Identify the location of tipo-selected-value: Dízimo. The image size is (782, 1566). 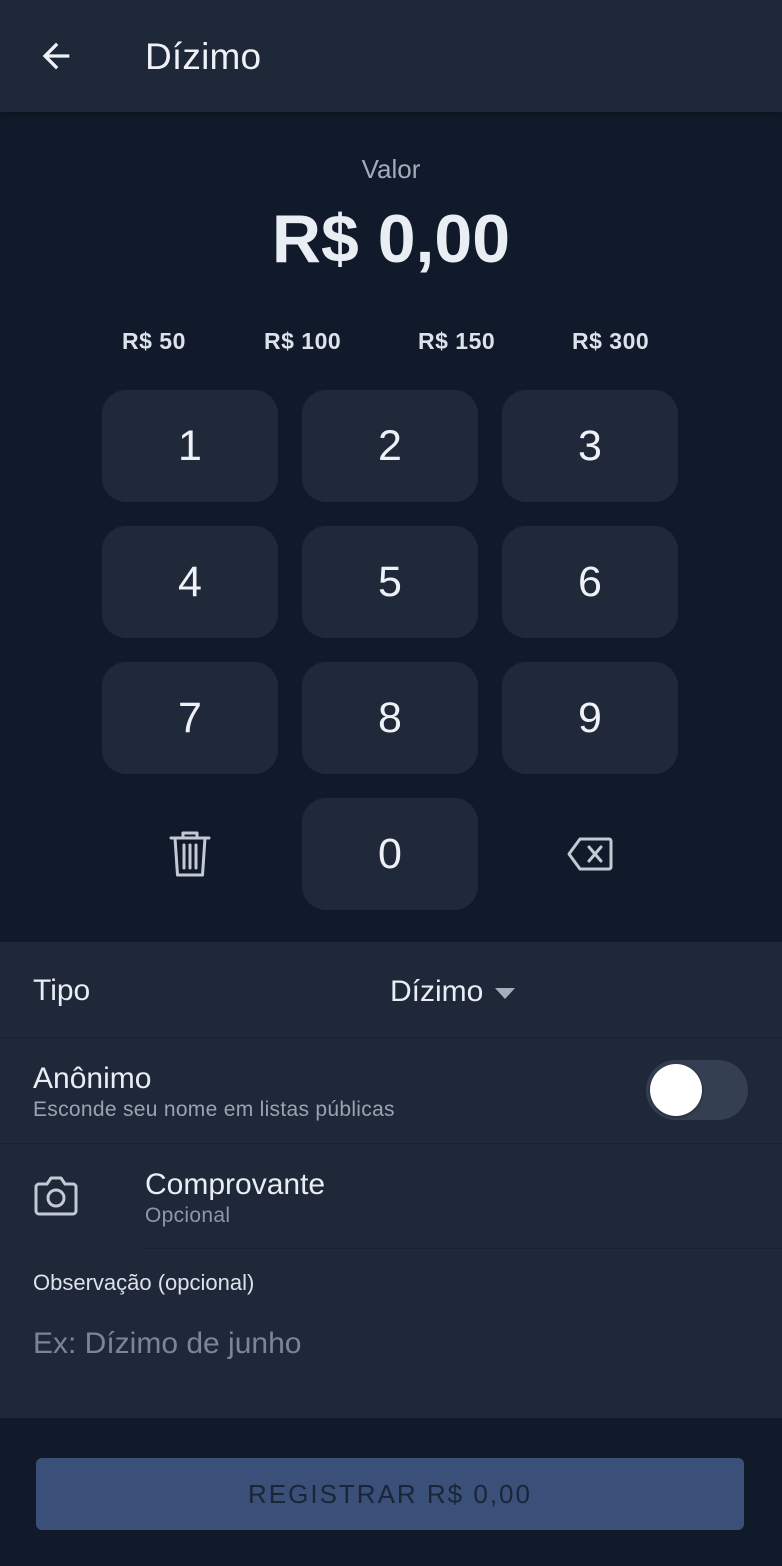
(437, 991).